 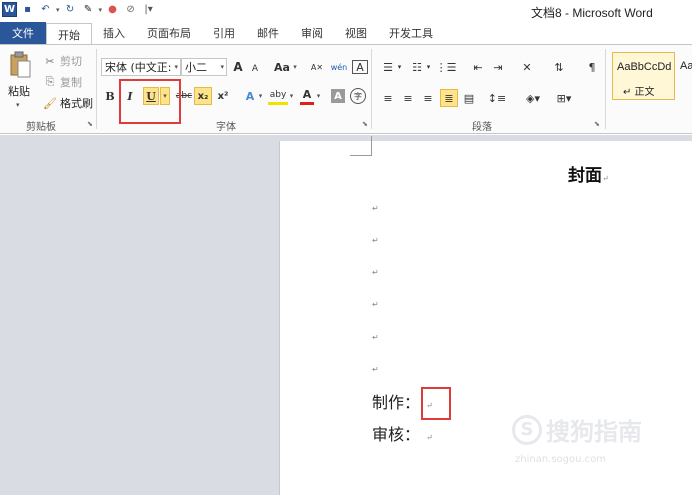 I want to click on bullets-dropdown-icon: ▾, so click(x=399, y=67).